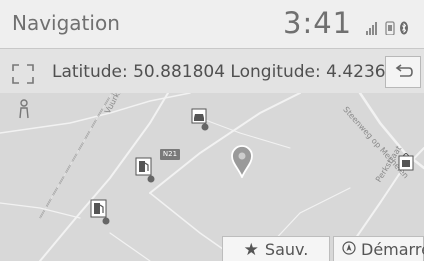  Describe the element at coordinates (371, 28) in the screenshot. I see `signal-bars-icon` at that location.